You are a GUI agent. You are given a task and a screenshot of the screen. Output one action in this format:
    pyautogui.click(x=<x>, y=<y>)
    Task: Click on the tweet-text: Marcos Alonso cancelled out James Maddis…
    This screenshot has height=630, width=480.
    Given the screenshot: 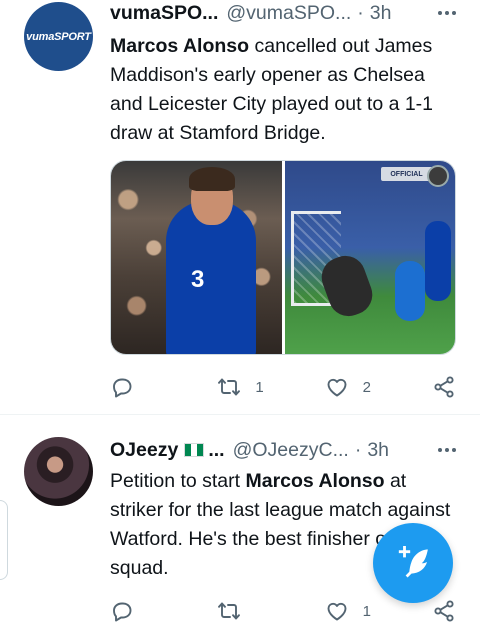 What is the action you would take?
    pyautogui.click(x=285, y=90)
    